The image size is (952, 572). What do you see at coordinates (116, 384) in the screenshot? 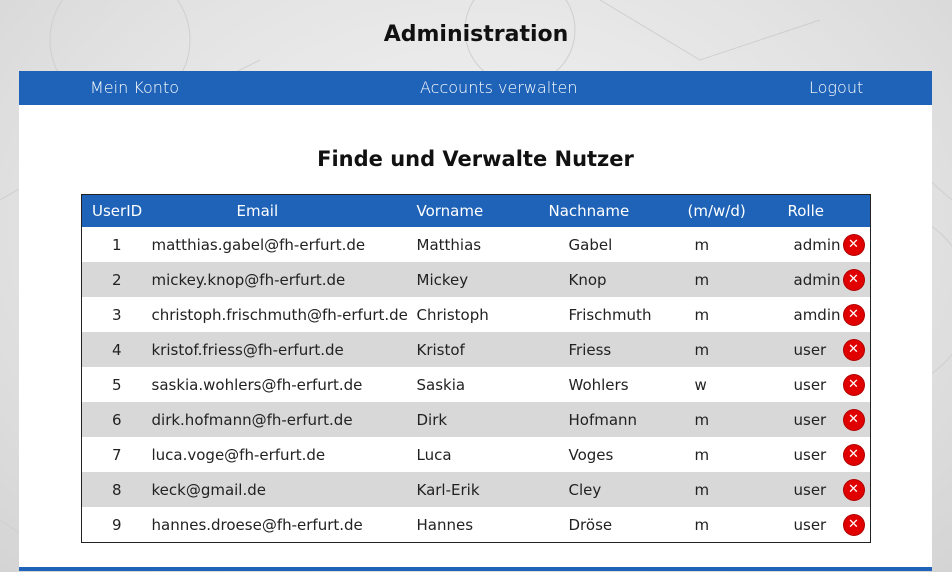
I see `cell-userid: 5` at bounding box center [116, 384].